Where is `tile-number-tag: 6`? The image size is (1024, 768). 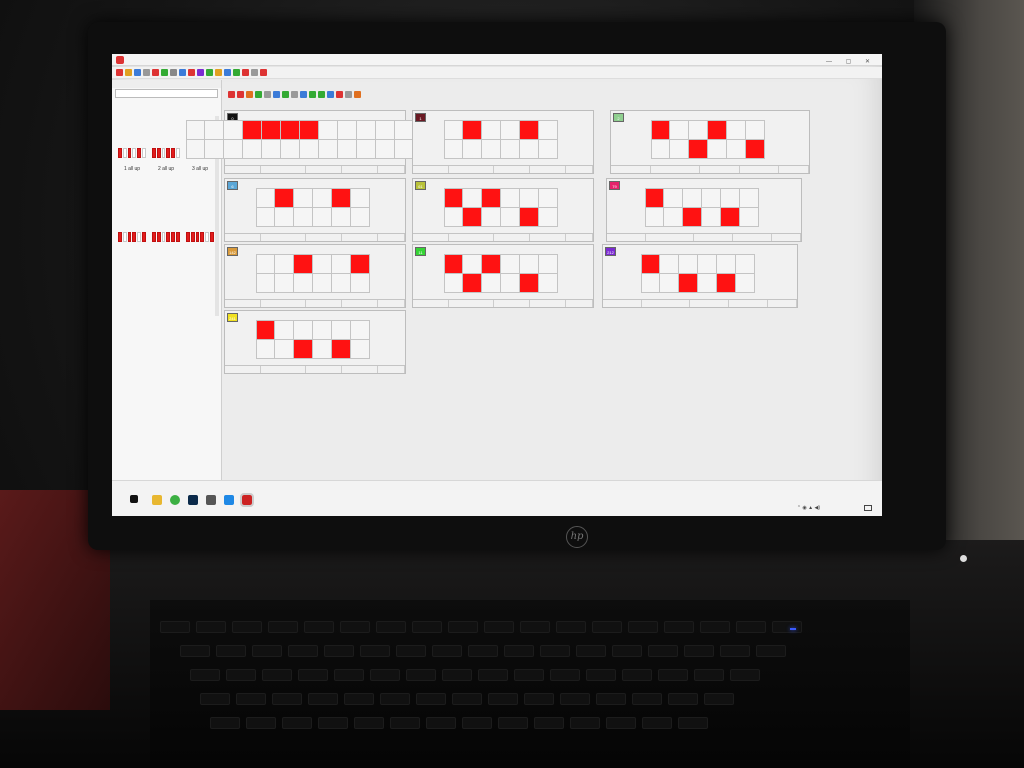
tile-number-tag: 6 is located at coordinates (232, 185).